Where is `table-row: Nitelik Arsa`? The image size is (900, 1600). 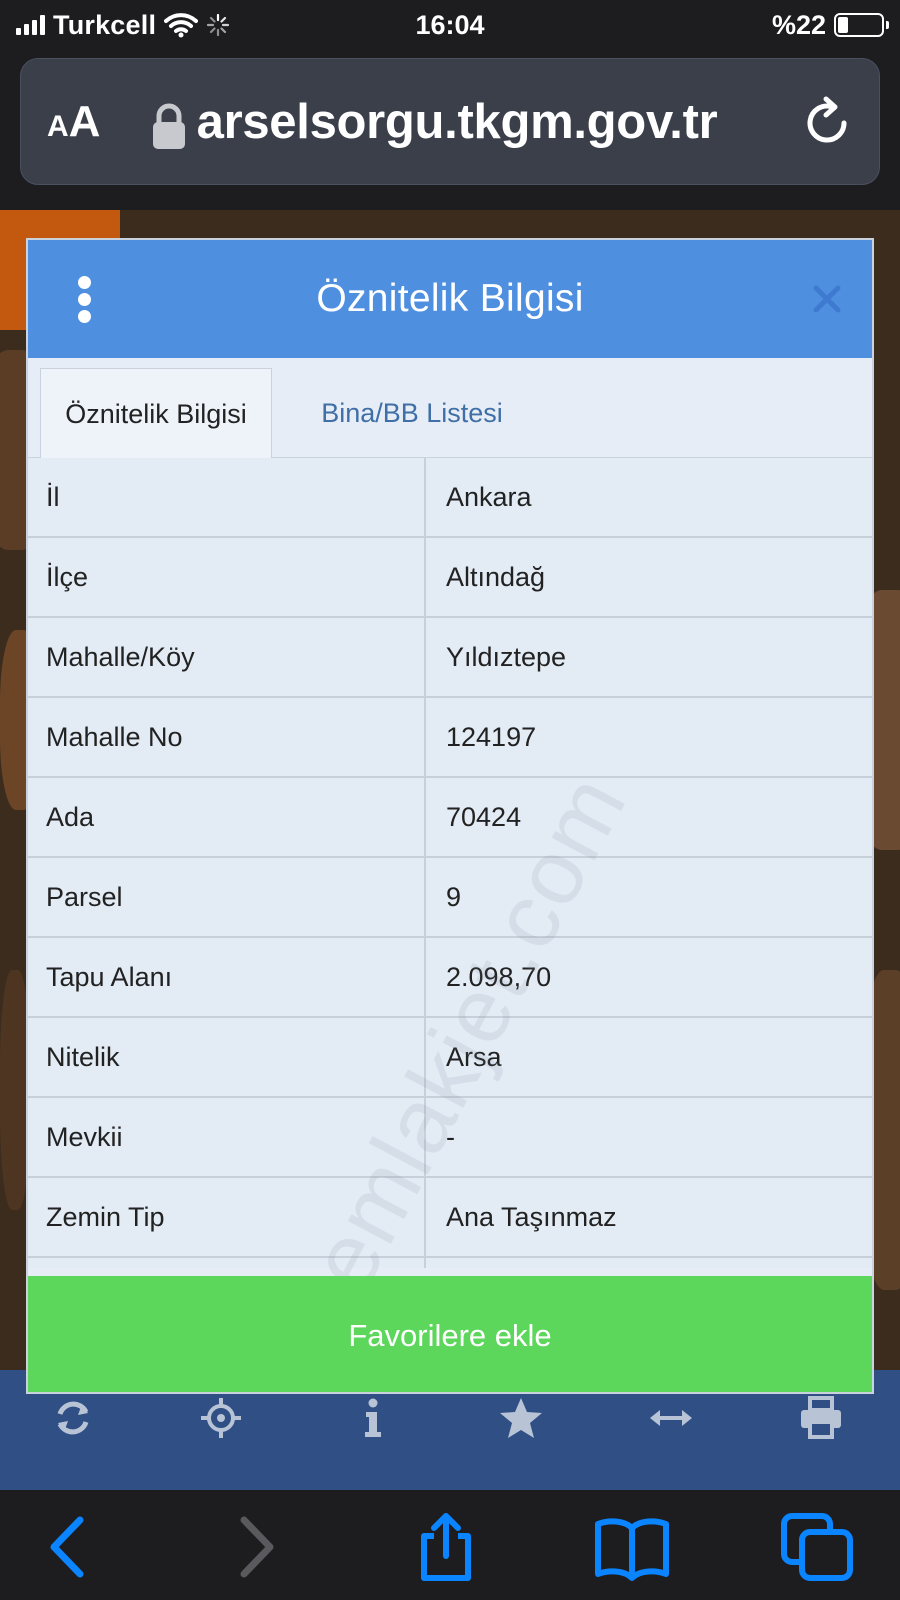 table-row: Nitelik Arsa is located at coordinates (450, 1058).